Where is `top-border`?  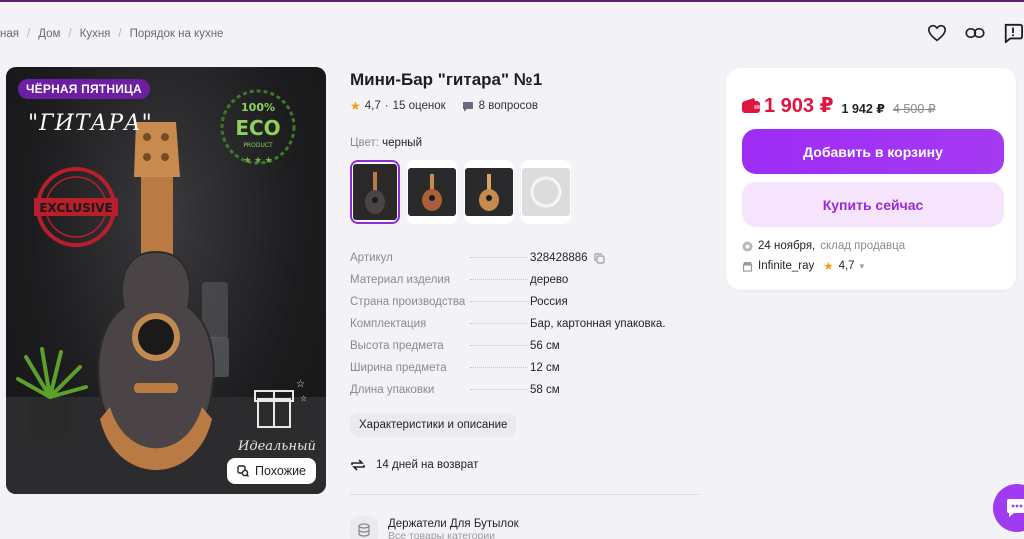 top-border is located at coordinates (512, 1).